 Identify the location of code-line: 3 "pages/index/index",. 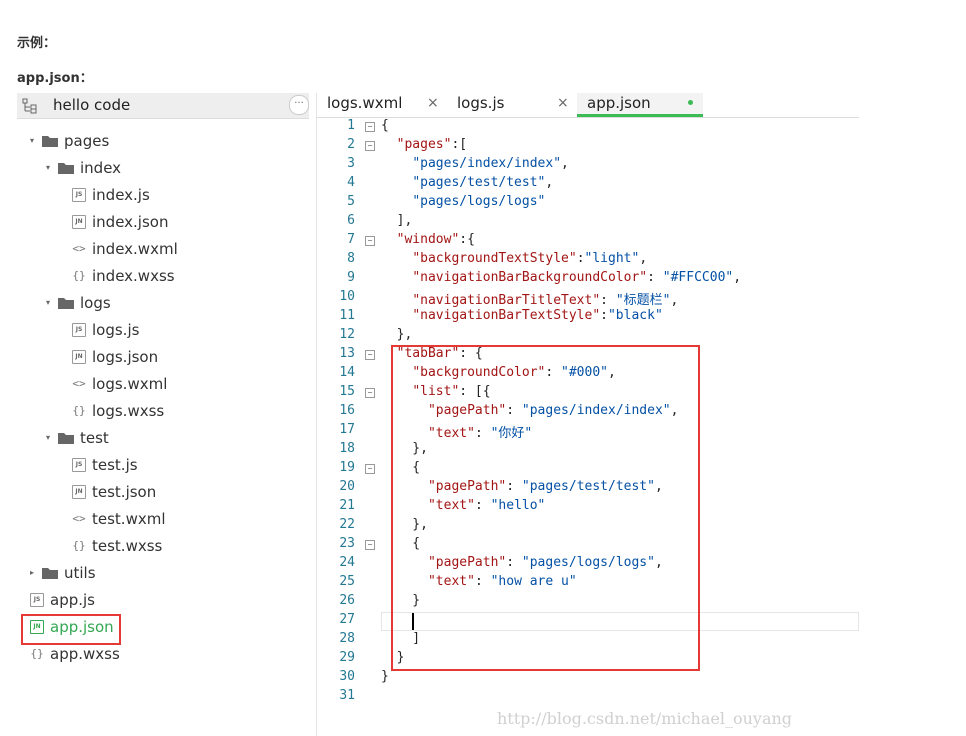
(588, 165).